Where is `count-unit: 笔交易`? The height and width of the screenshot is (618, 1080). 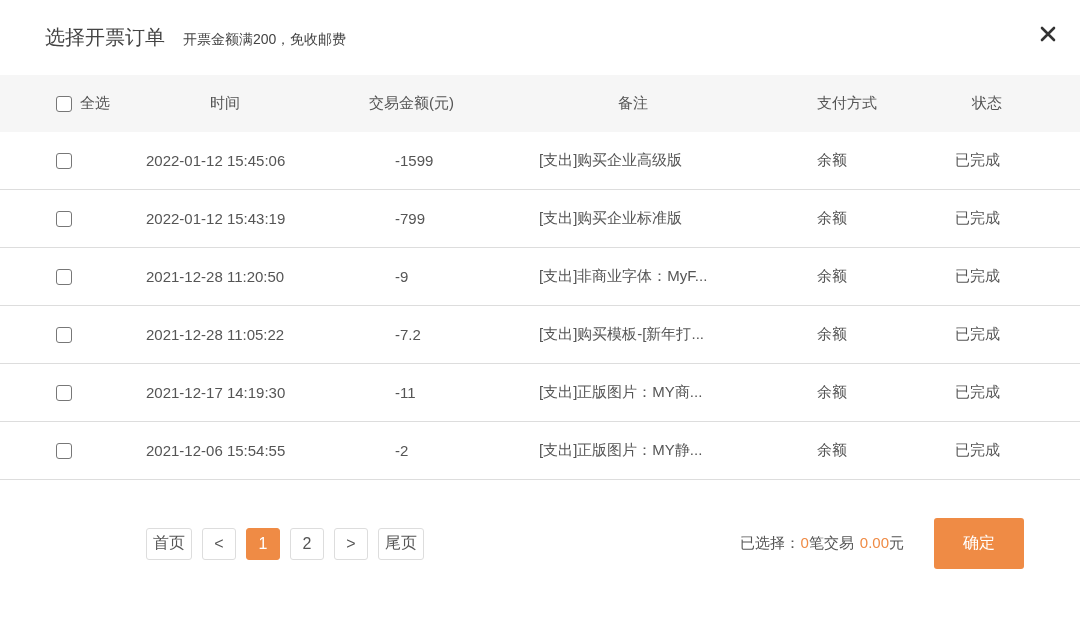 count-unit: 笔交易 is located at coordinates (831, 542).